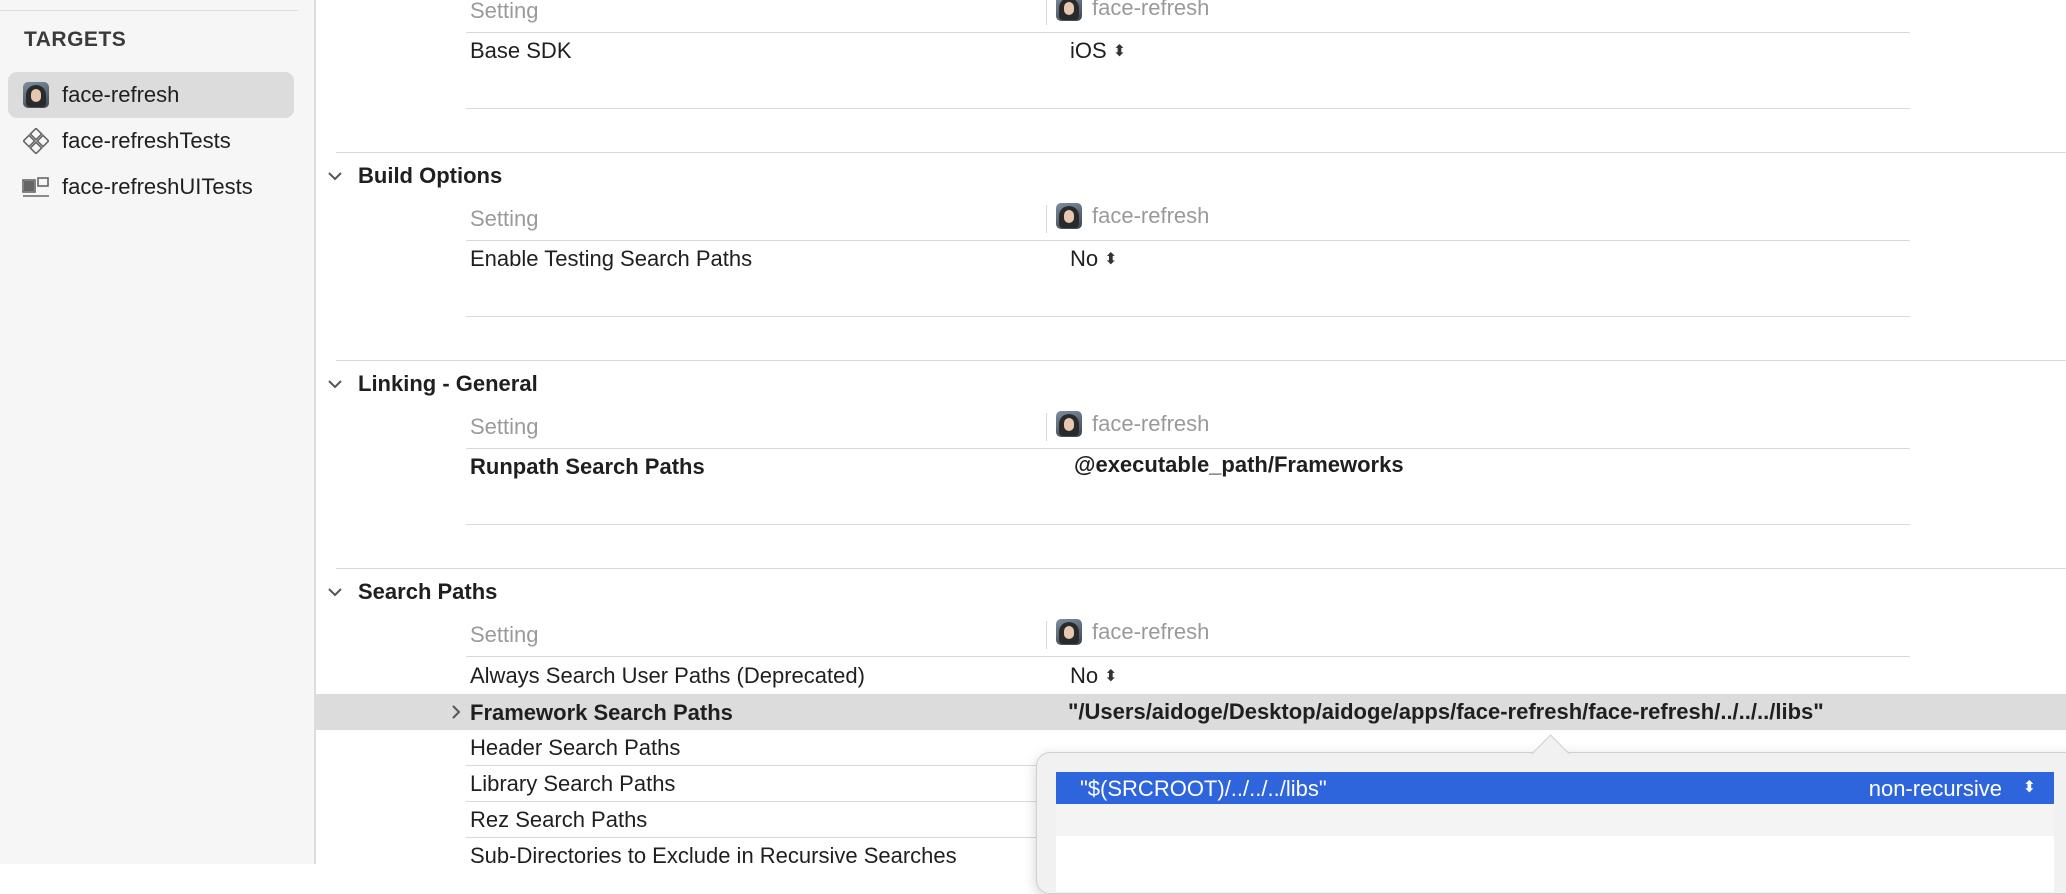 The height and width of the screenshot is (894, 2066). What do you see at coordinates (149, 10) in the screenshot?
I see `sidebar-divider` at bounding box center [149, 10].